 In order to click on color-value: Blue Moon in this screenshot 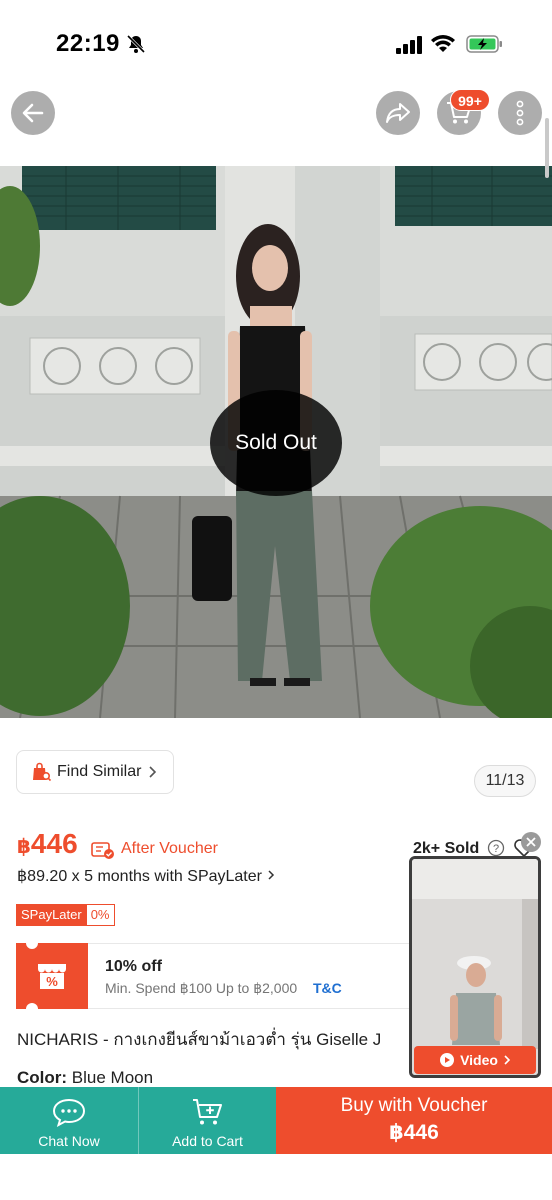, I will do `click(112, 1077)`.